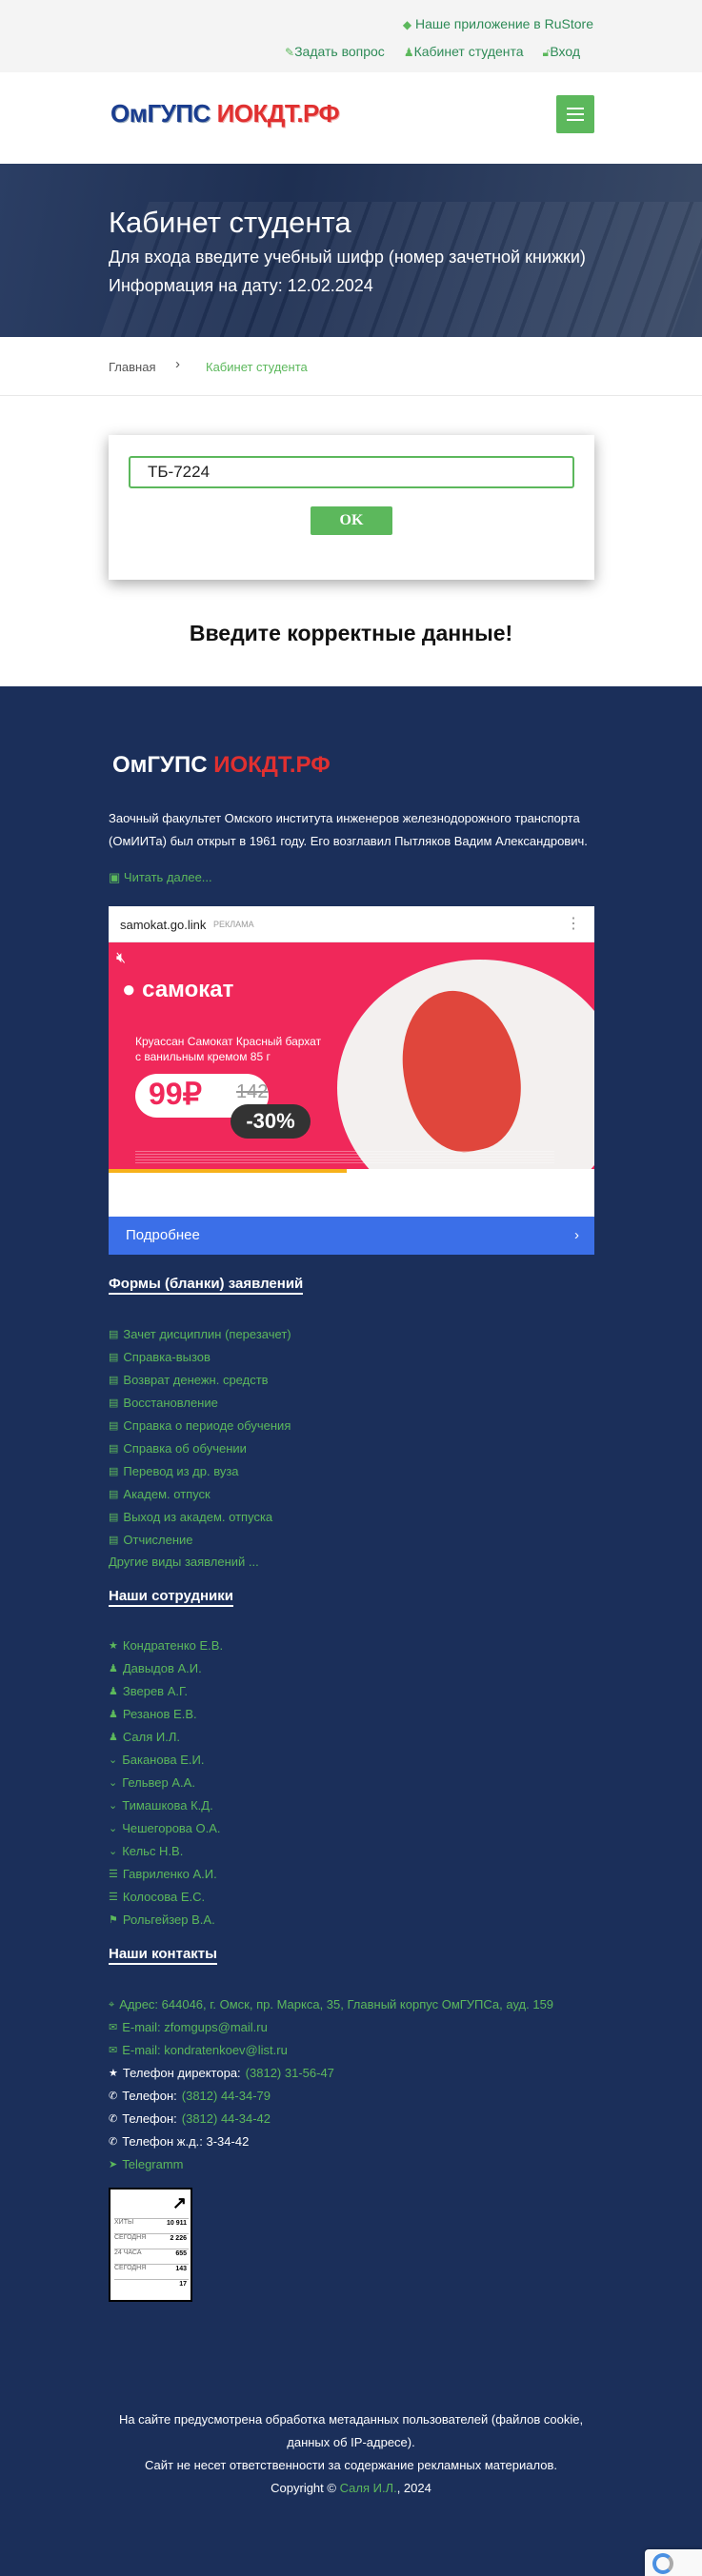 Image resolution: width=702 pixels, height=2576 pixels. I want to click on staff-member: ⌄ Тимашкова К.Д., so click(166, 1809).